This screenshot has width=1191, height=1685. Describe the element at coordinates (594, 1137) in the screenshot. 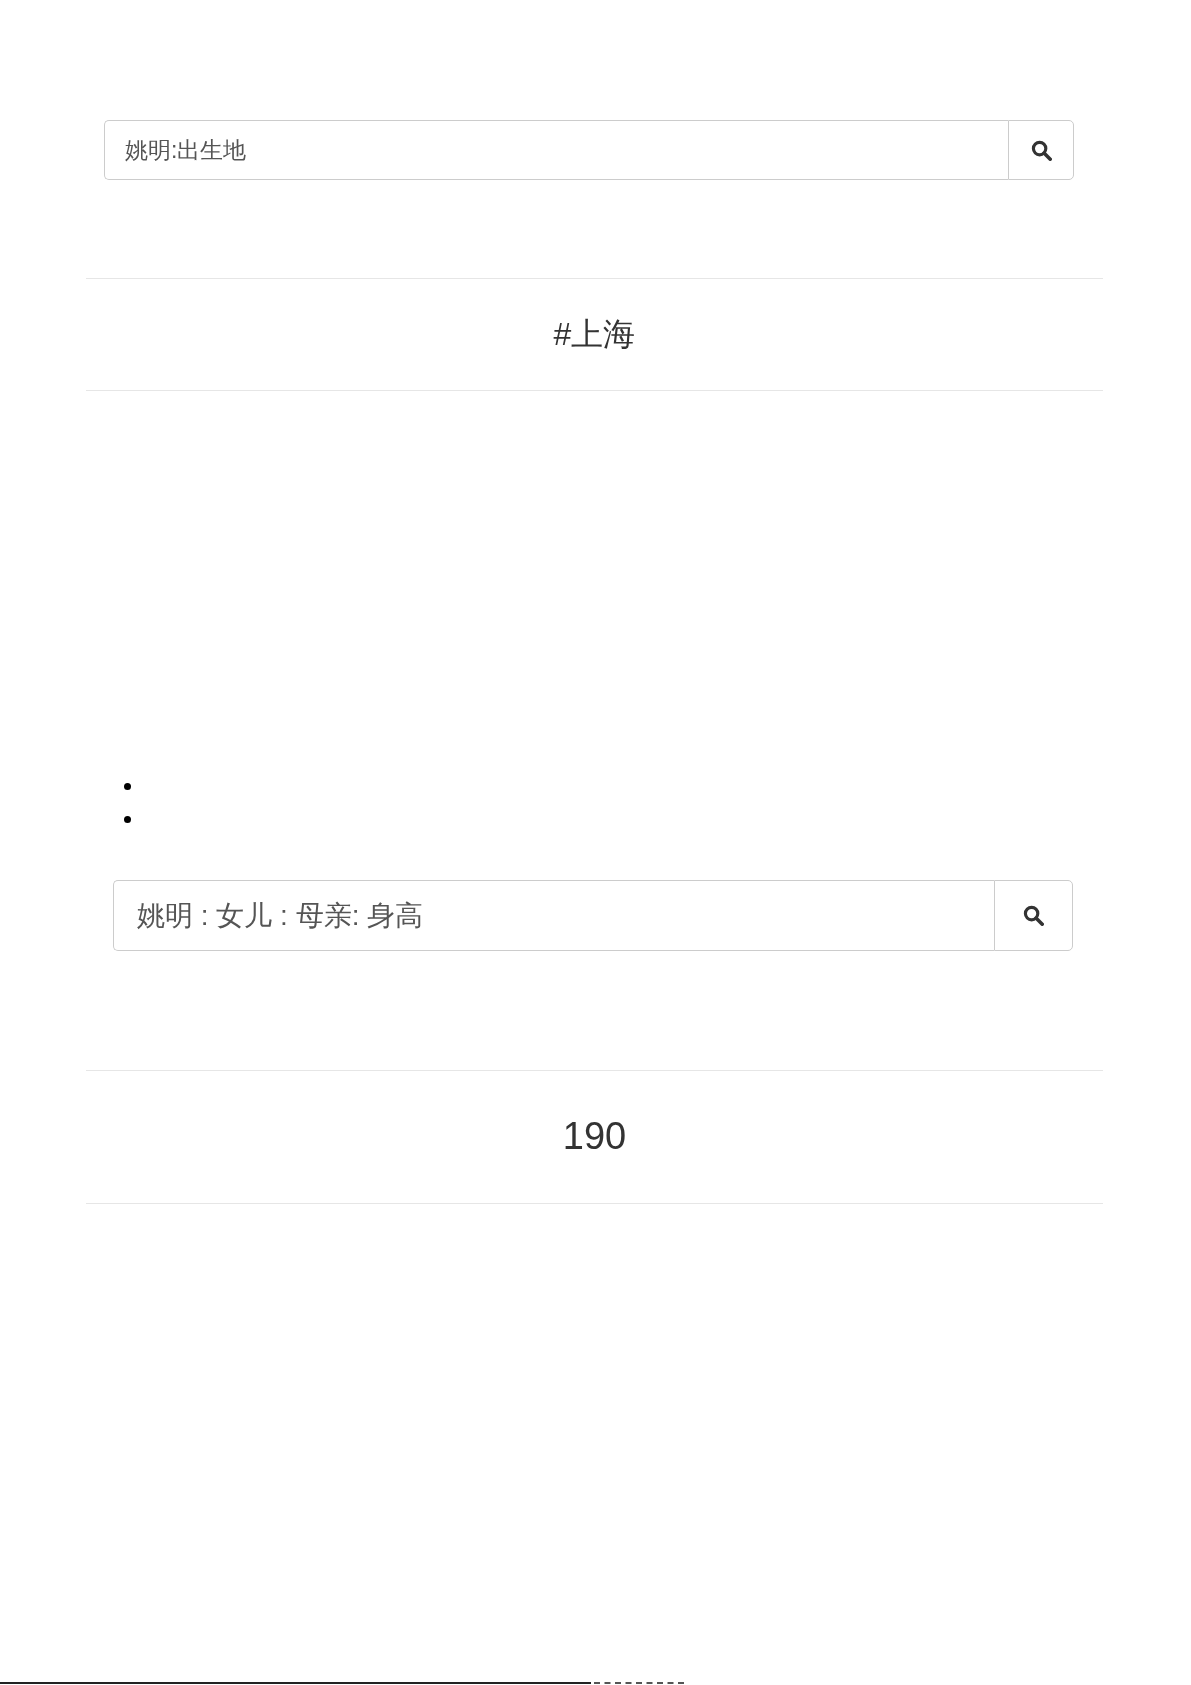

I see `answer-text: 190` at that location.